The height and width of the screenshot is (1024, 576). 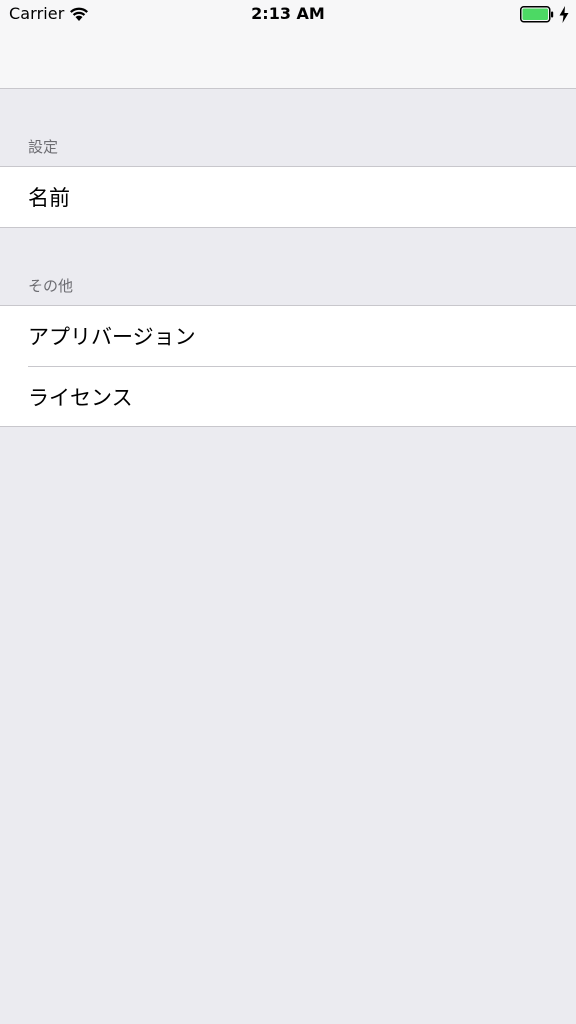 What do you see at coordinates (288, 336) in the screenshot?
I see `app-version-cell: アプリバージョン` at bounding box center [288, 336].